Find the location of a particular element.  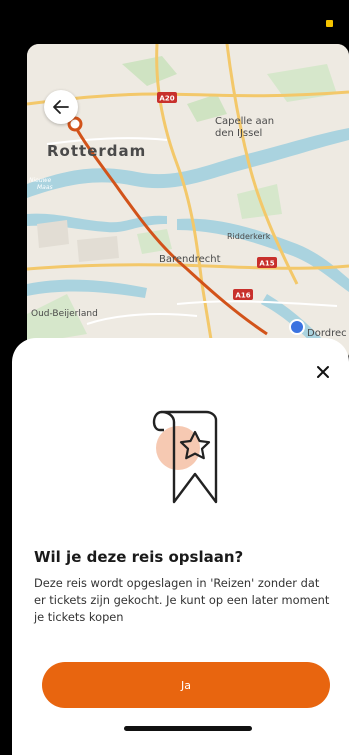

road-shield-a15: A15 is located at coordinates (267, 262).